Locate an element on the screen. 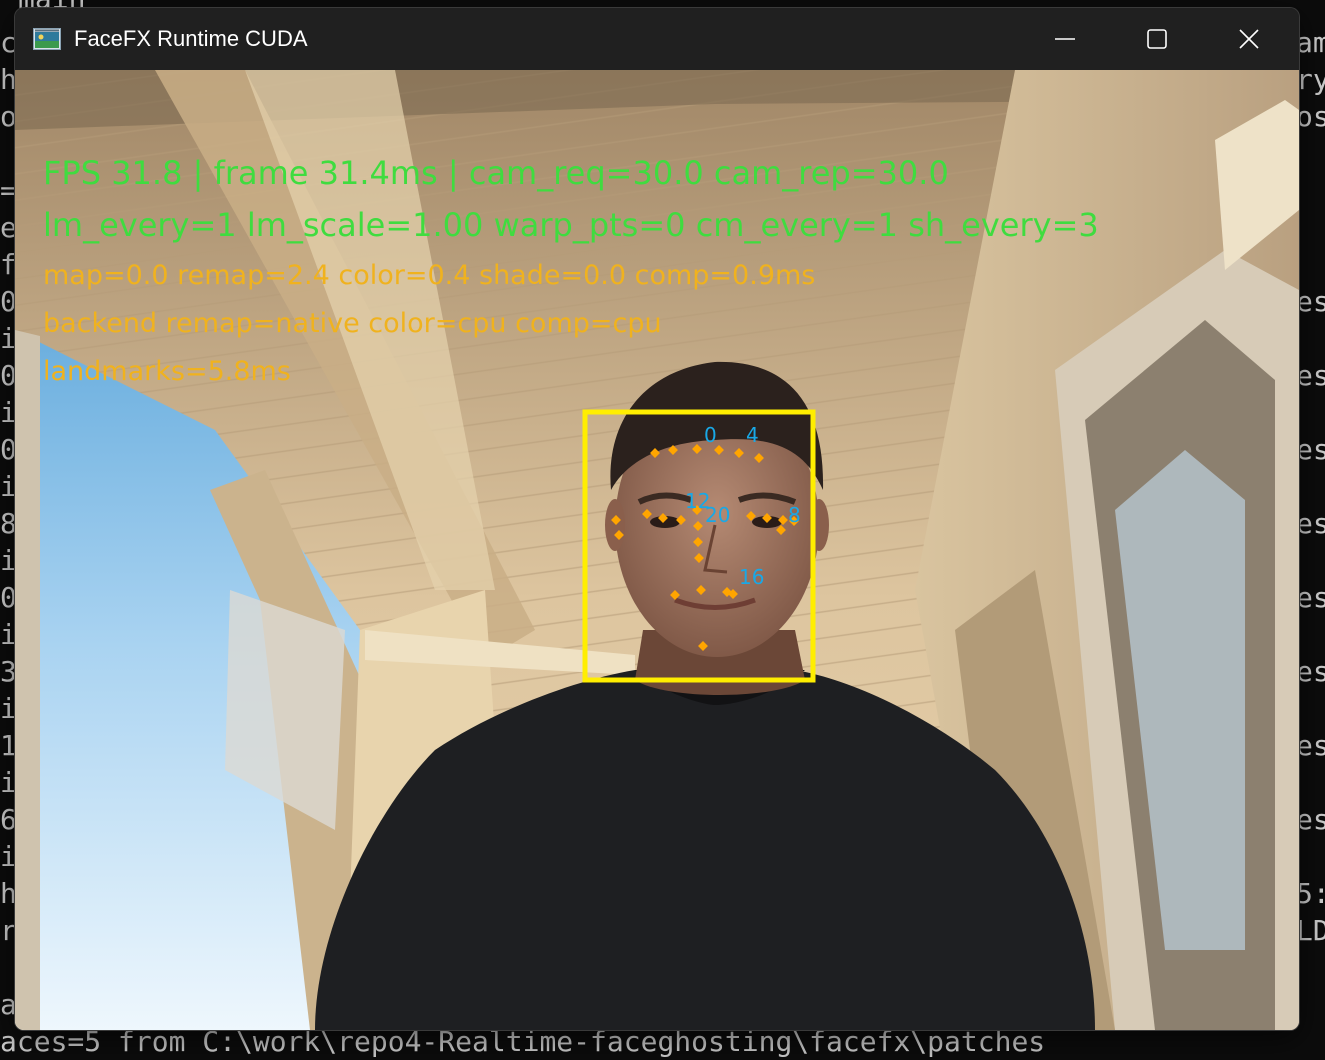 The width and height of the screenshot is (1325, 1060). minimize-icon is located at coordinates (1065, 39).